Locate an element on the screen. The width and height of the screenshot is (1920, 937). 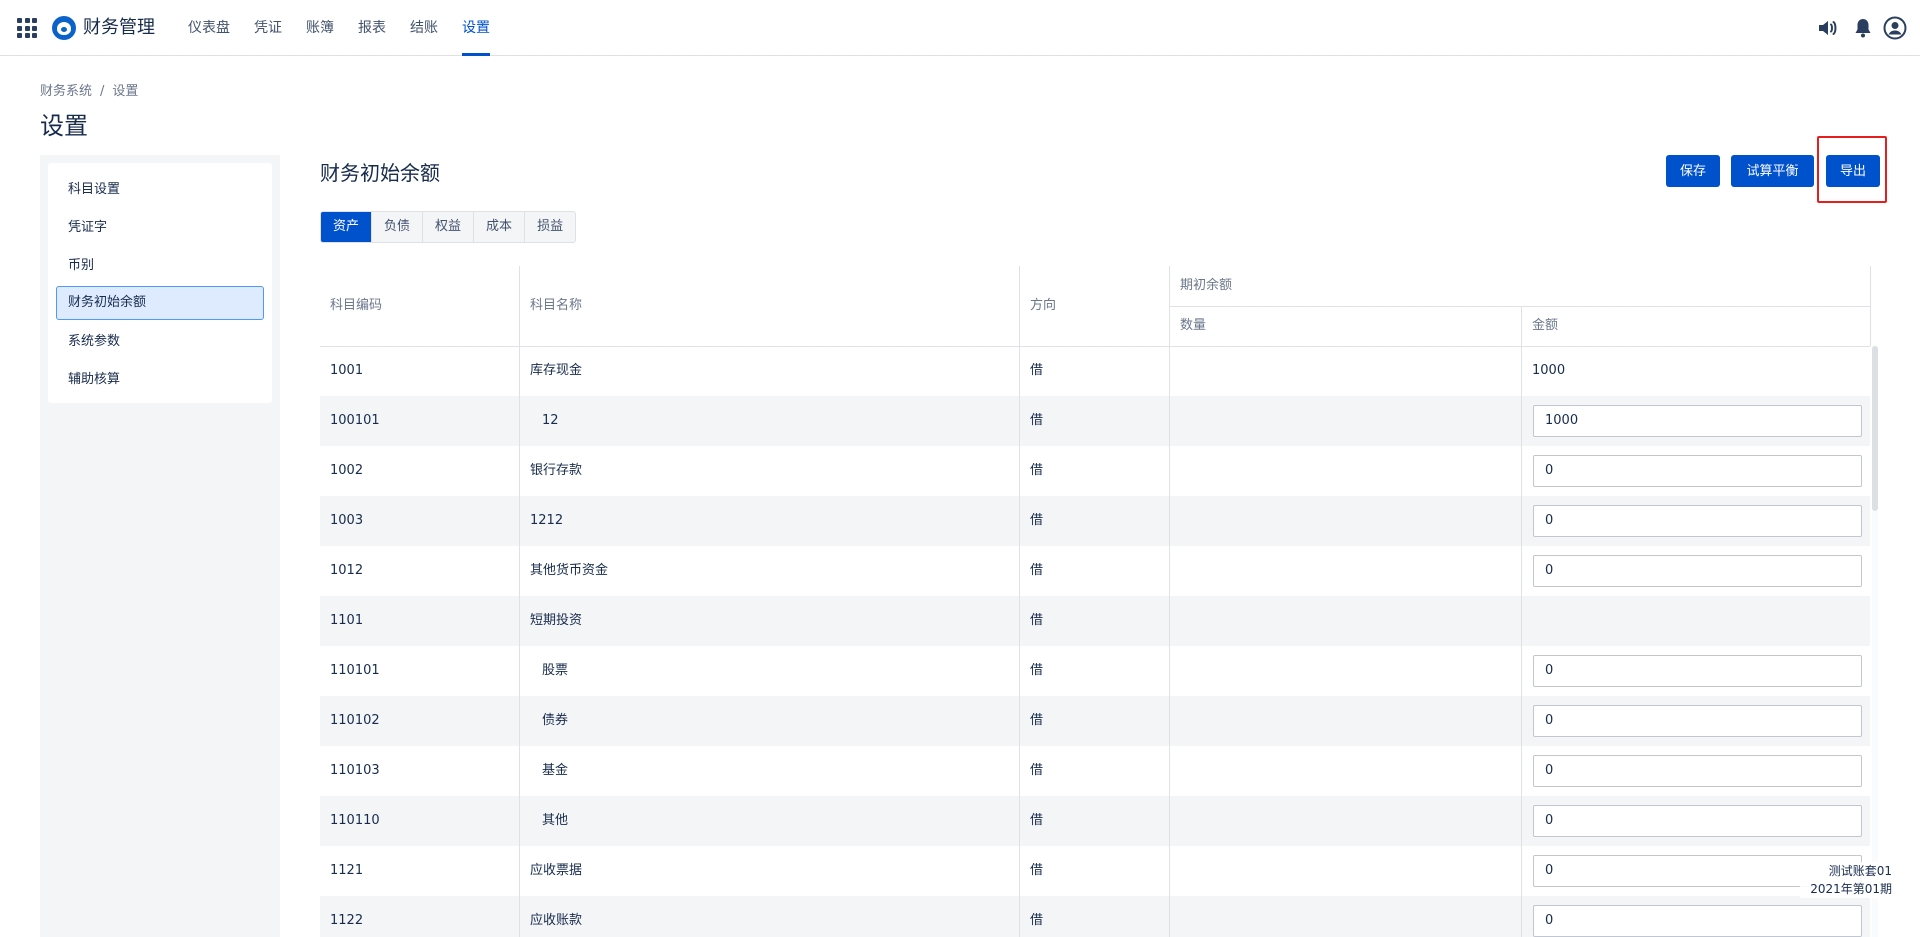
tab-liabilities: 负债 is located at coordinates (396, 227).